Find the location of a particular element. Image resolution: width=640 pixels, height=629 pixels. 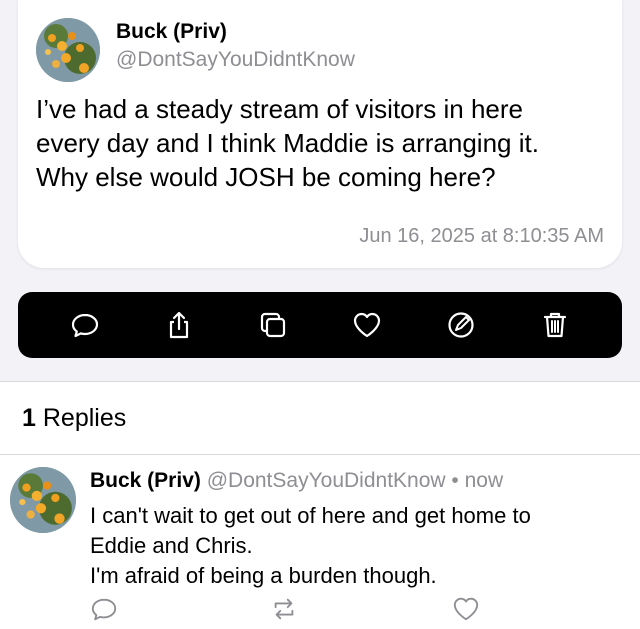

like-button is located at coordinates (367, 325).